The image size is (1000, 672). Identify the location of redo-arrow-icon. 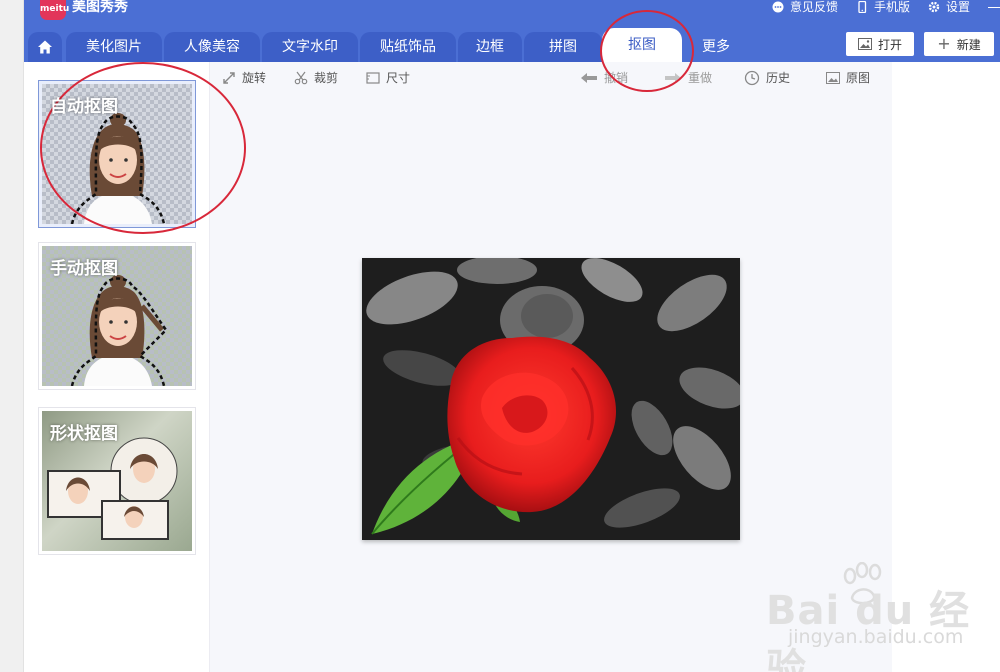
(673, 77).